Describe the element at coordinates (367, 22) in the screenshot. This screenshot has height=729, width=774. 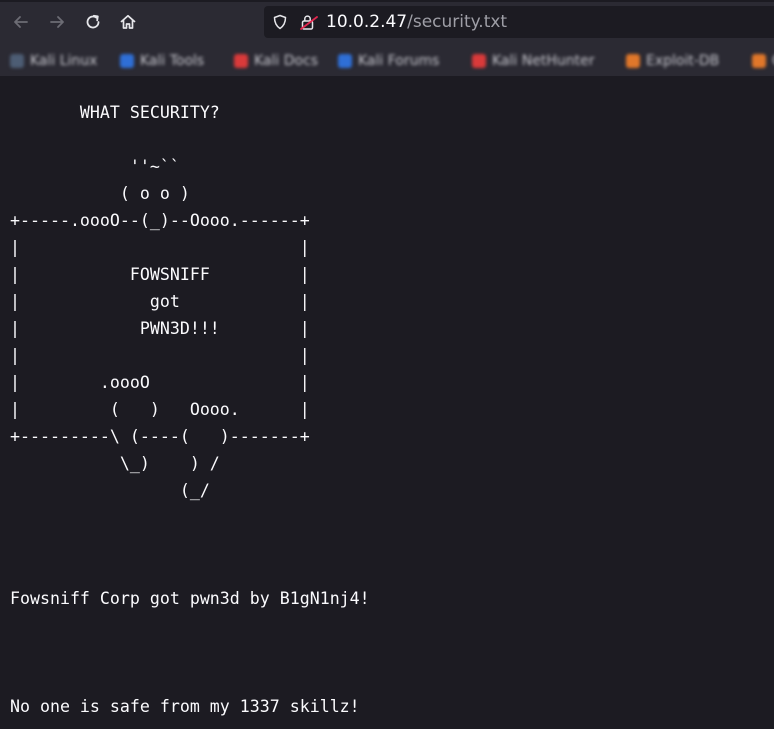
I see `url-host: 10.0.2.47` at that location.